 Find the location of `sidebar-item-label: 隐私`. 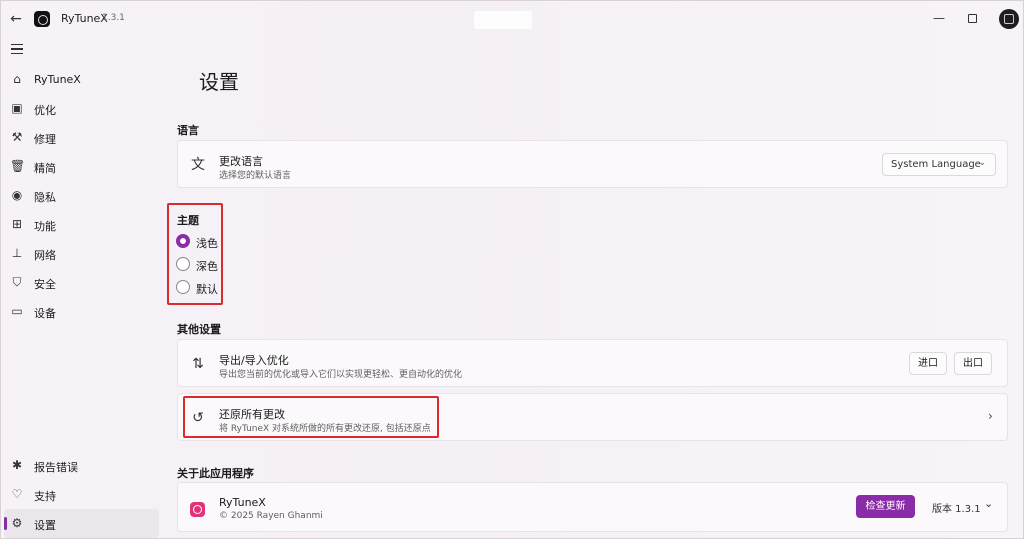

sidebar-item-label: 隐私 is located at coordinates (45, 197).